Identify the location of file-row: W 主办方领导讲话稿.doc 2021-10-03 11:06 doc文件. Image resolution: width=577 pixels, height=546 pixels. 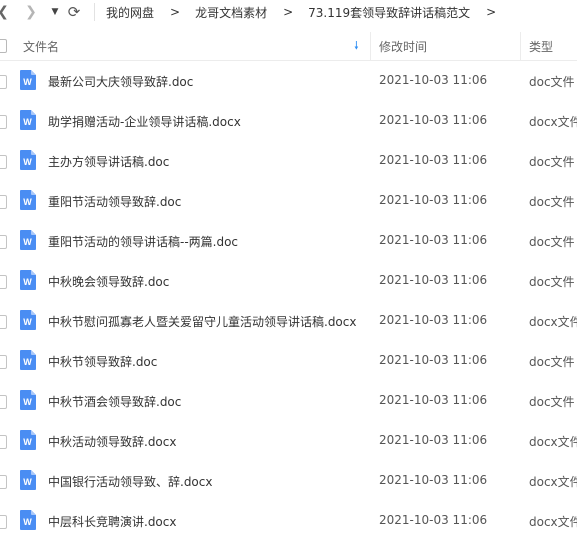
(288, 161).